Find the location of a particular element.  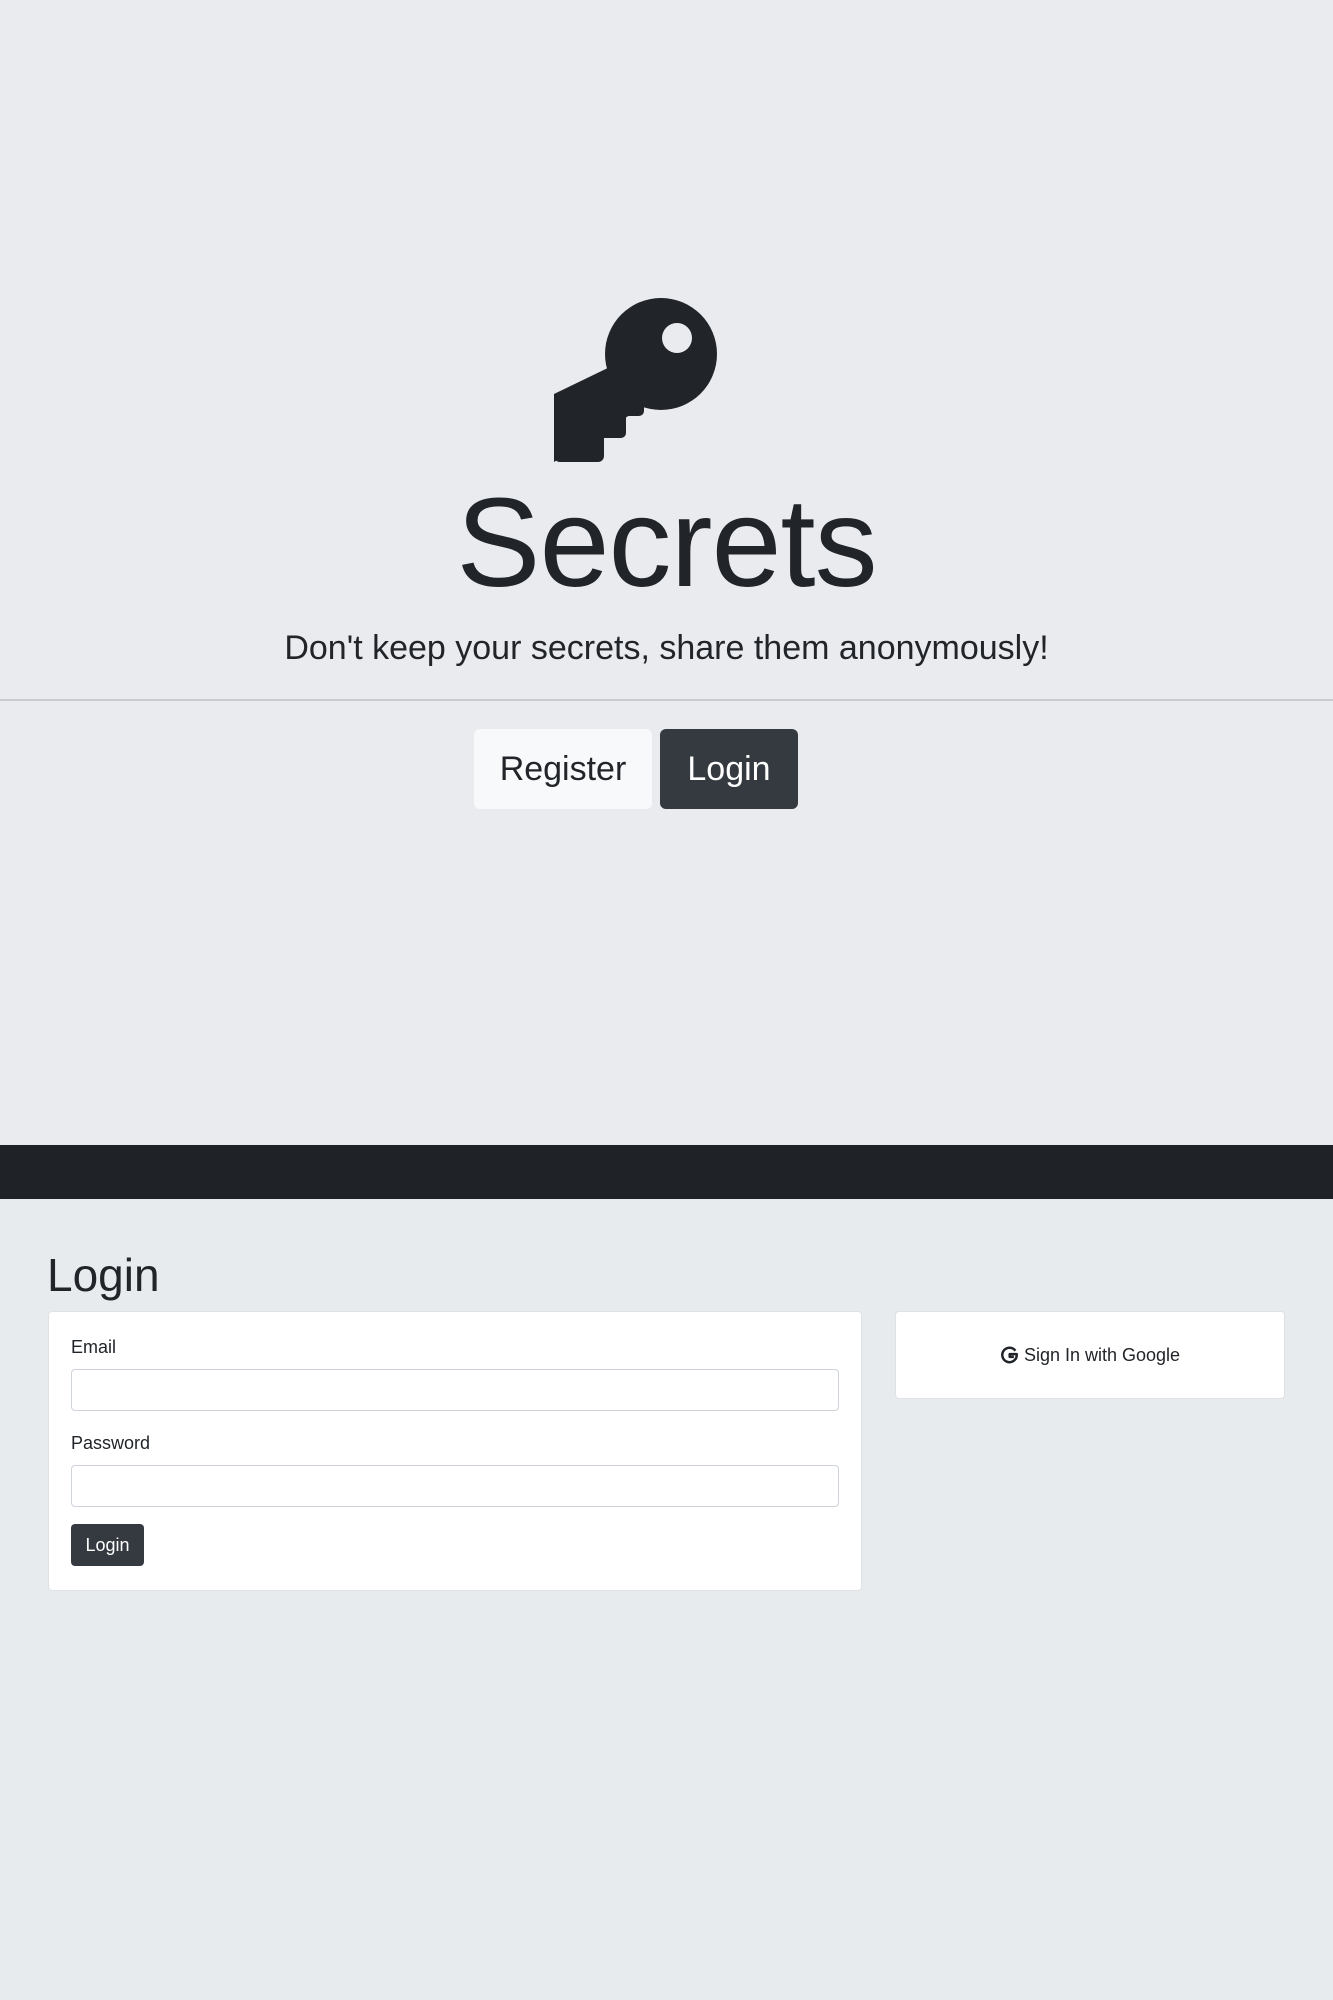

google-icon is located at coordinates (1009, 1354).